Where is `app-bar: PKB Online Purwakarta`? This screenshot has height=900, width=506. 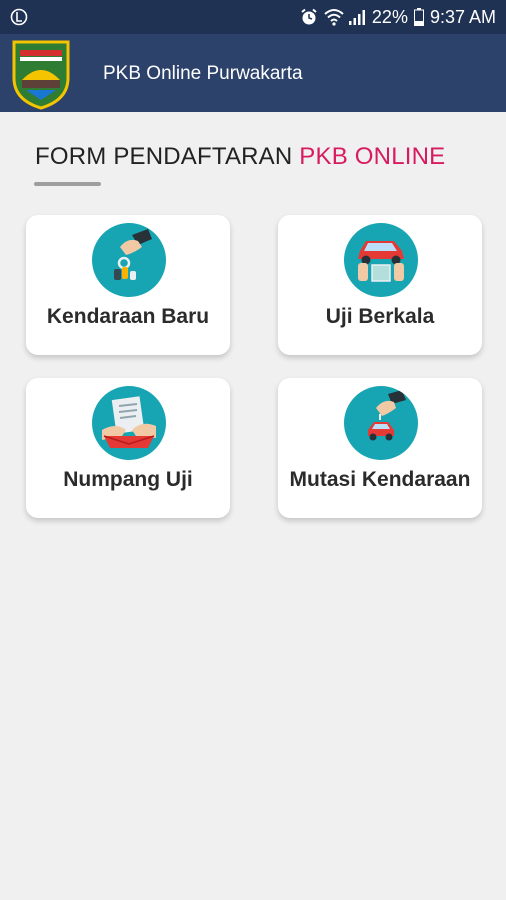
app-bar: PKB Online Purwakarta is located at coordinates (253, 73).